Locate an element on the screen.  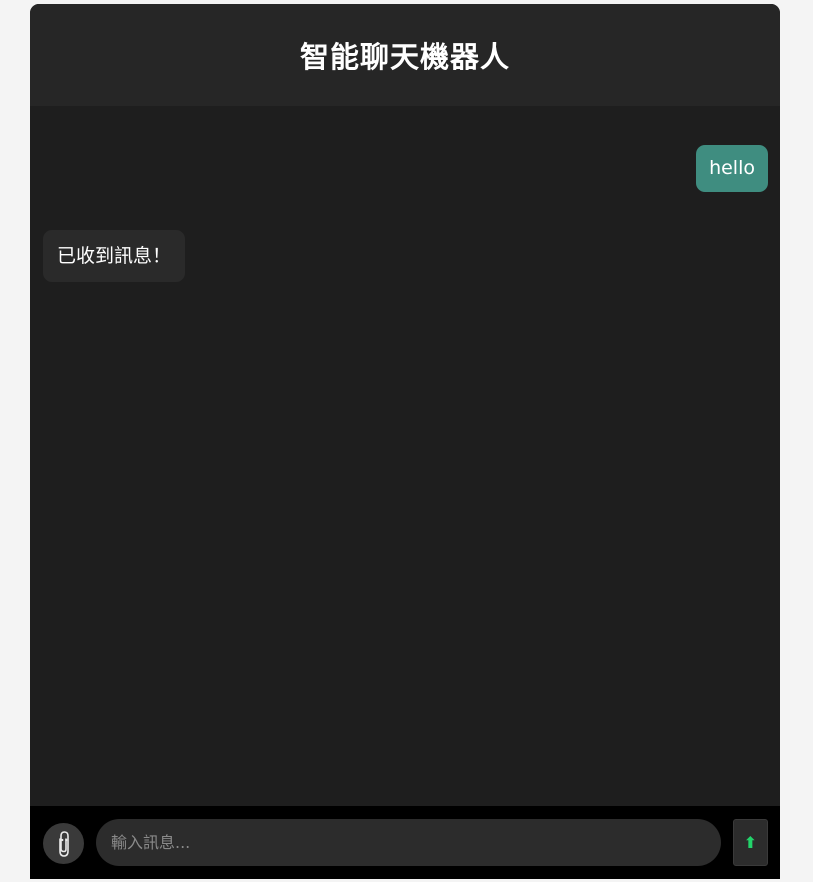
bot-message-bubble: 已收到訊息！ is located at coordinates (114, 256).